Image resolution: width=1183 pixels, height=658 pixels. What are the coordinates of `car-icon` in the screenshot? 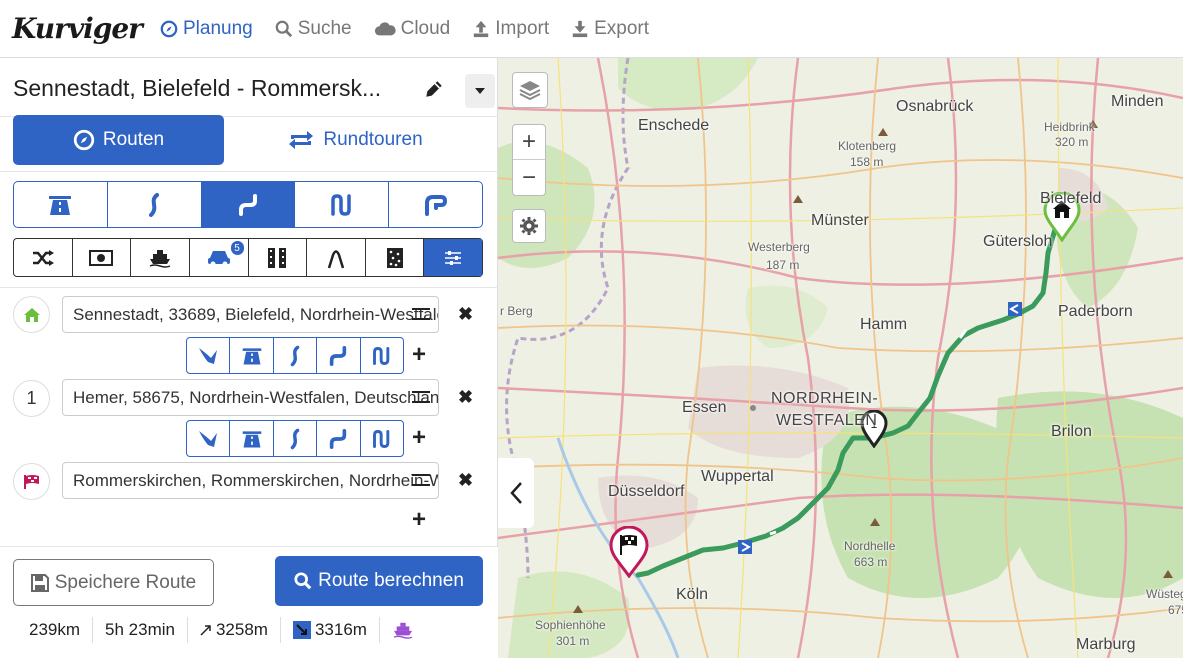 It's located at (218, 258).